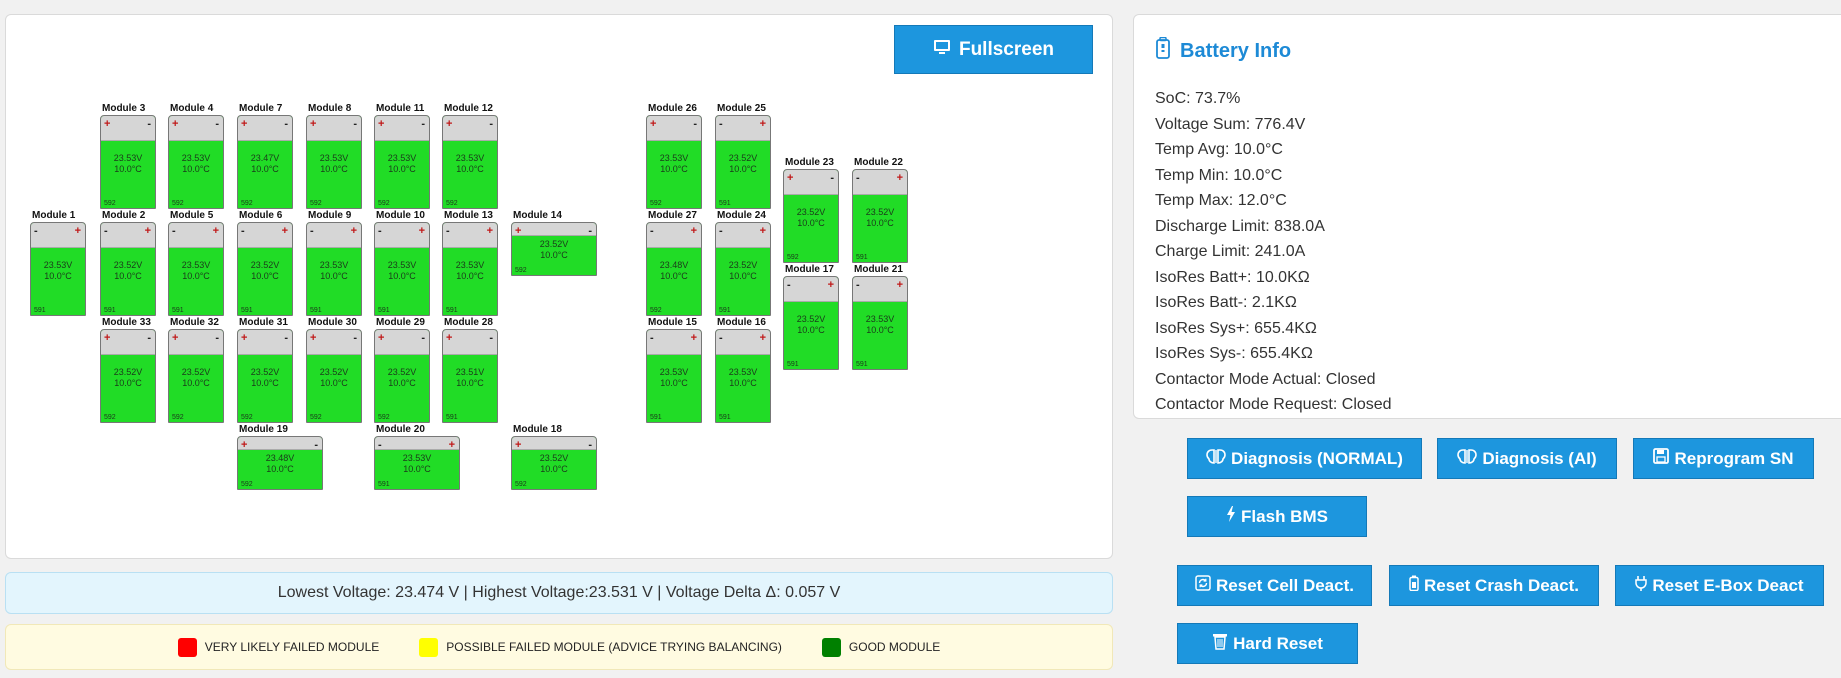  I want to click on module-17: Module 17- +23.52V 10.0°C 591, so click(811, 317).